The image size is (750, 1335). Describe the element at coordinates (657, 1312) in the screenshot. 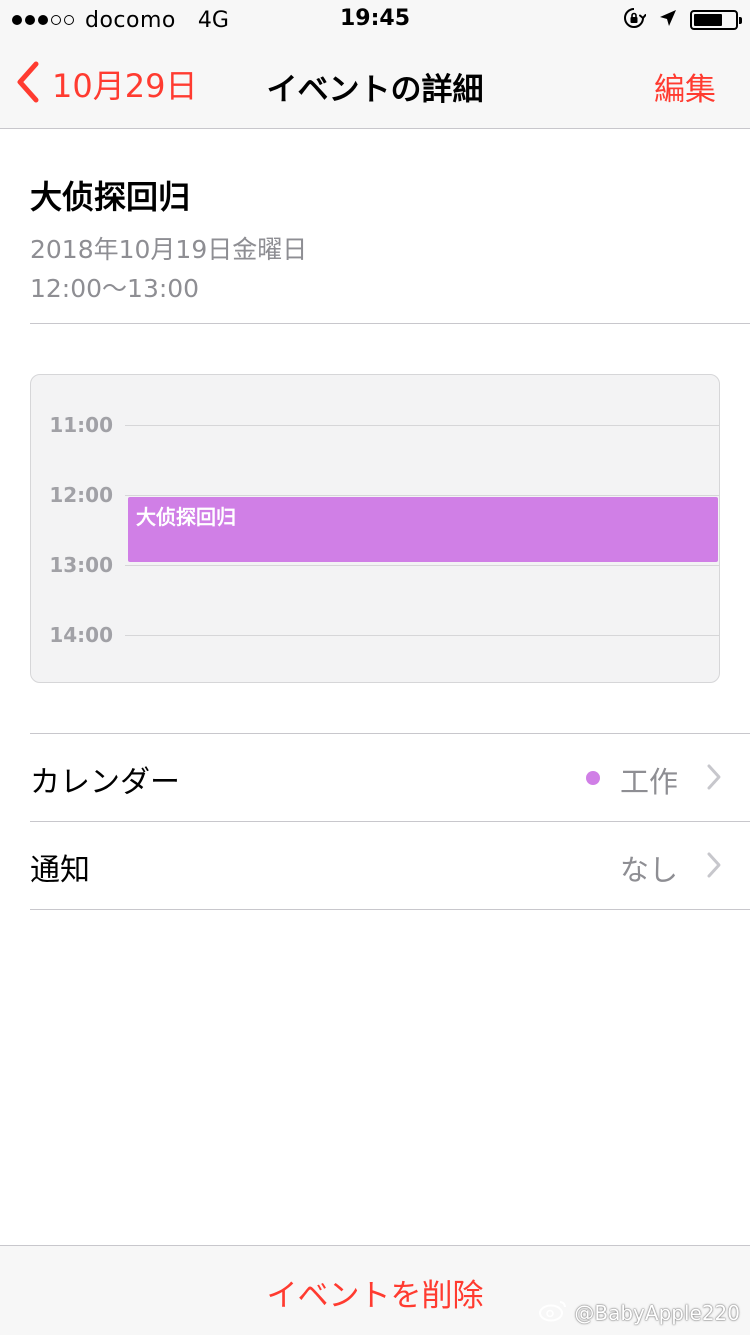

I see `watermark-text: @BabyApple220` at that location.